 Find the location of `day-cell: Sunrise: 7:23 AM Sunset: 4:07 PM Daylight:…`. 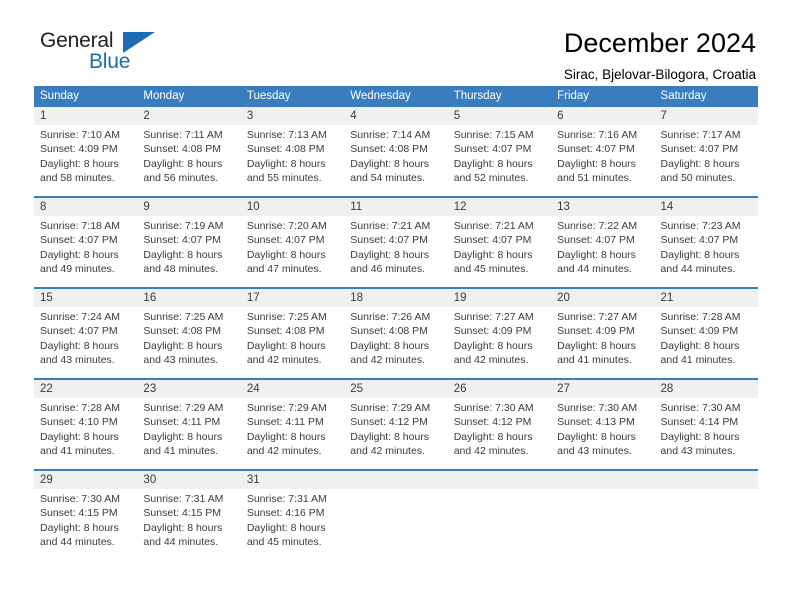

day-cell: Sunrise: 7:23 AM Sunset: 4:07 PM Daylight:… is located at coordinates (706, 251).